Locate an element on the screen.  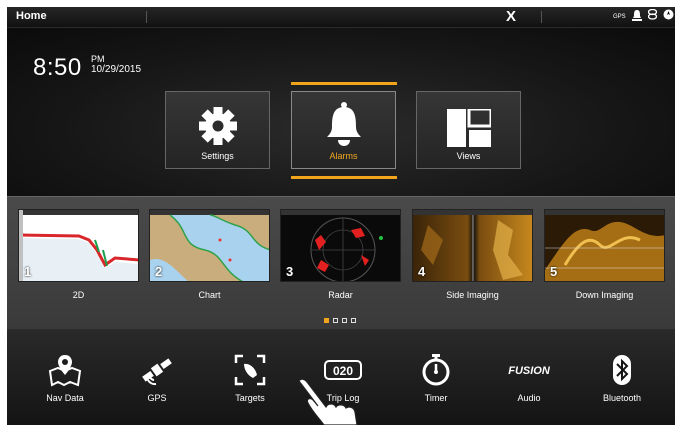
view-number: 2 is located at coordinates (159, 271).